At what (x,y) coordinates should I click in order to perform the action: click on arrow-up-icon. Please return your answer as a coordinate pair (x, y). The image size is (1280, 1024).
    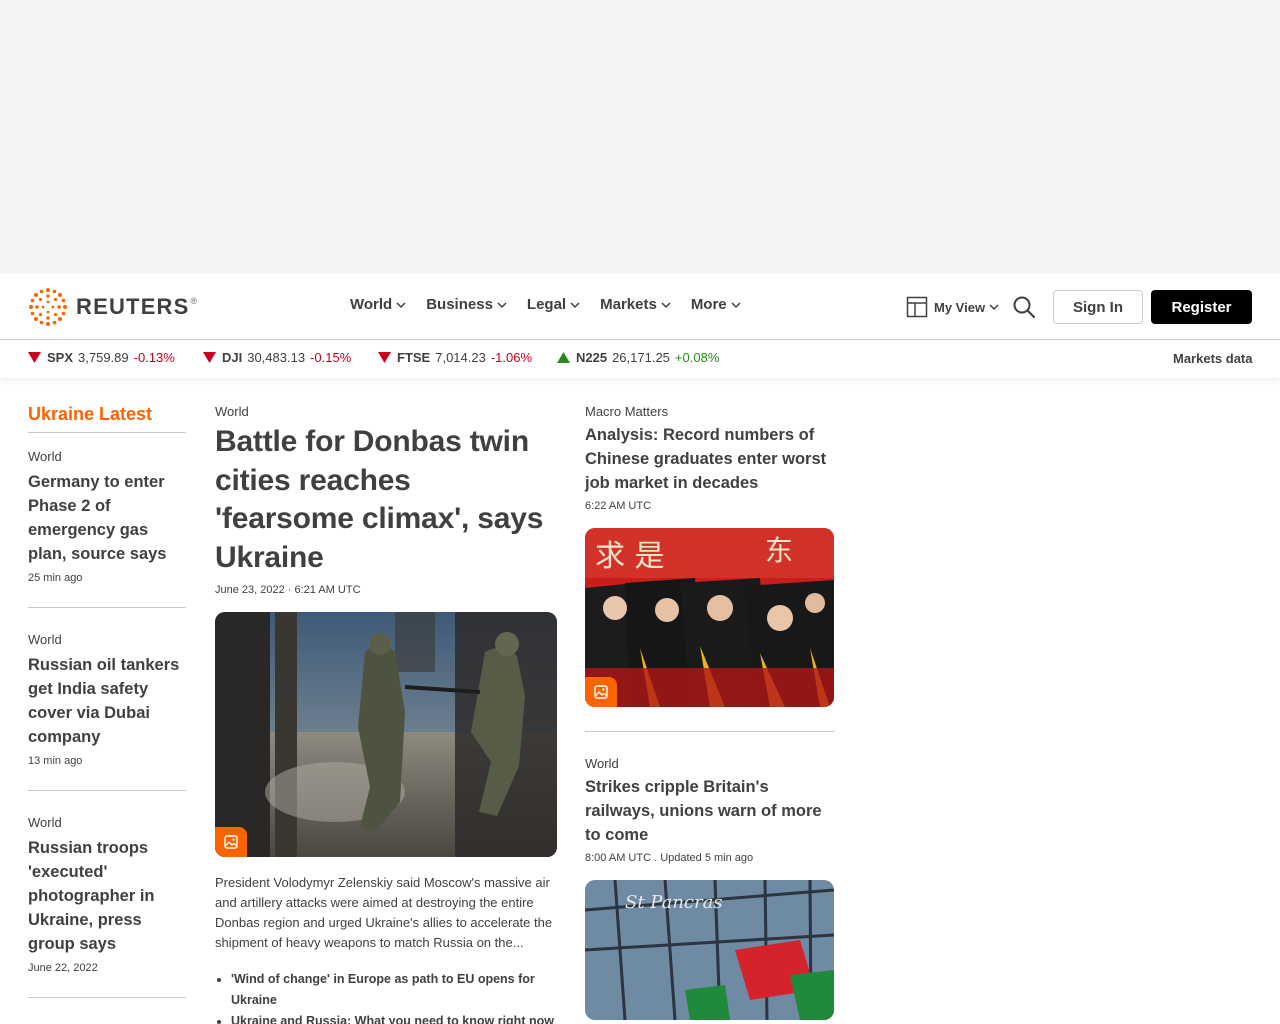
    Looking at the image, I should click on (563, 357).